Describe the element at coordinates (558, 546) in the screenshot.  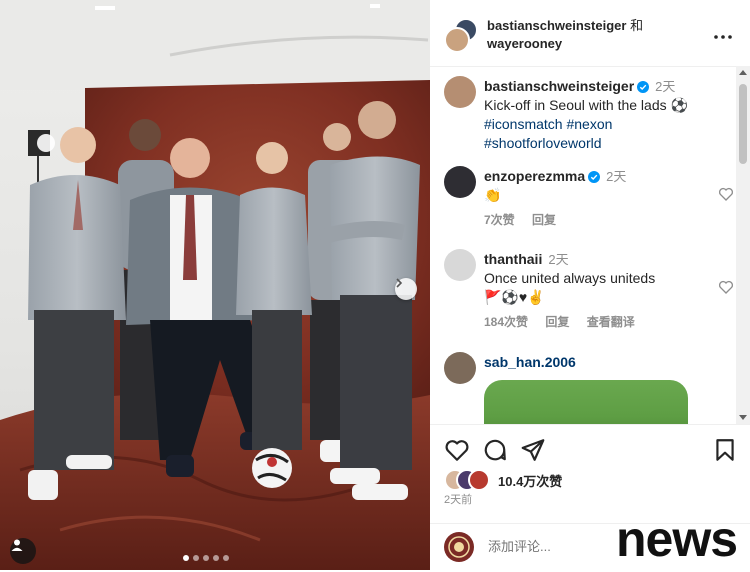
I see `comment-input` at that location.